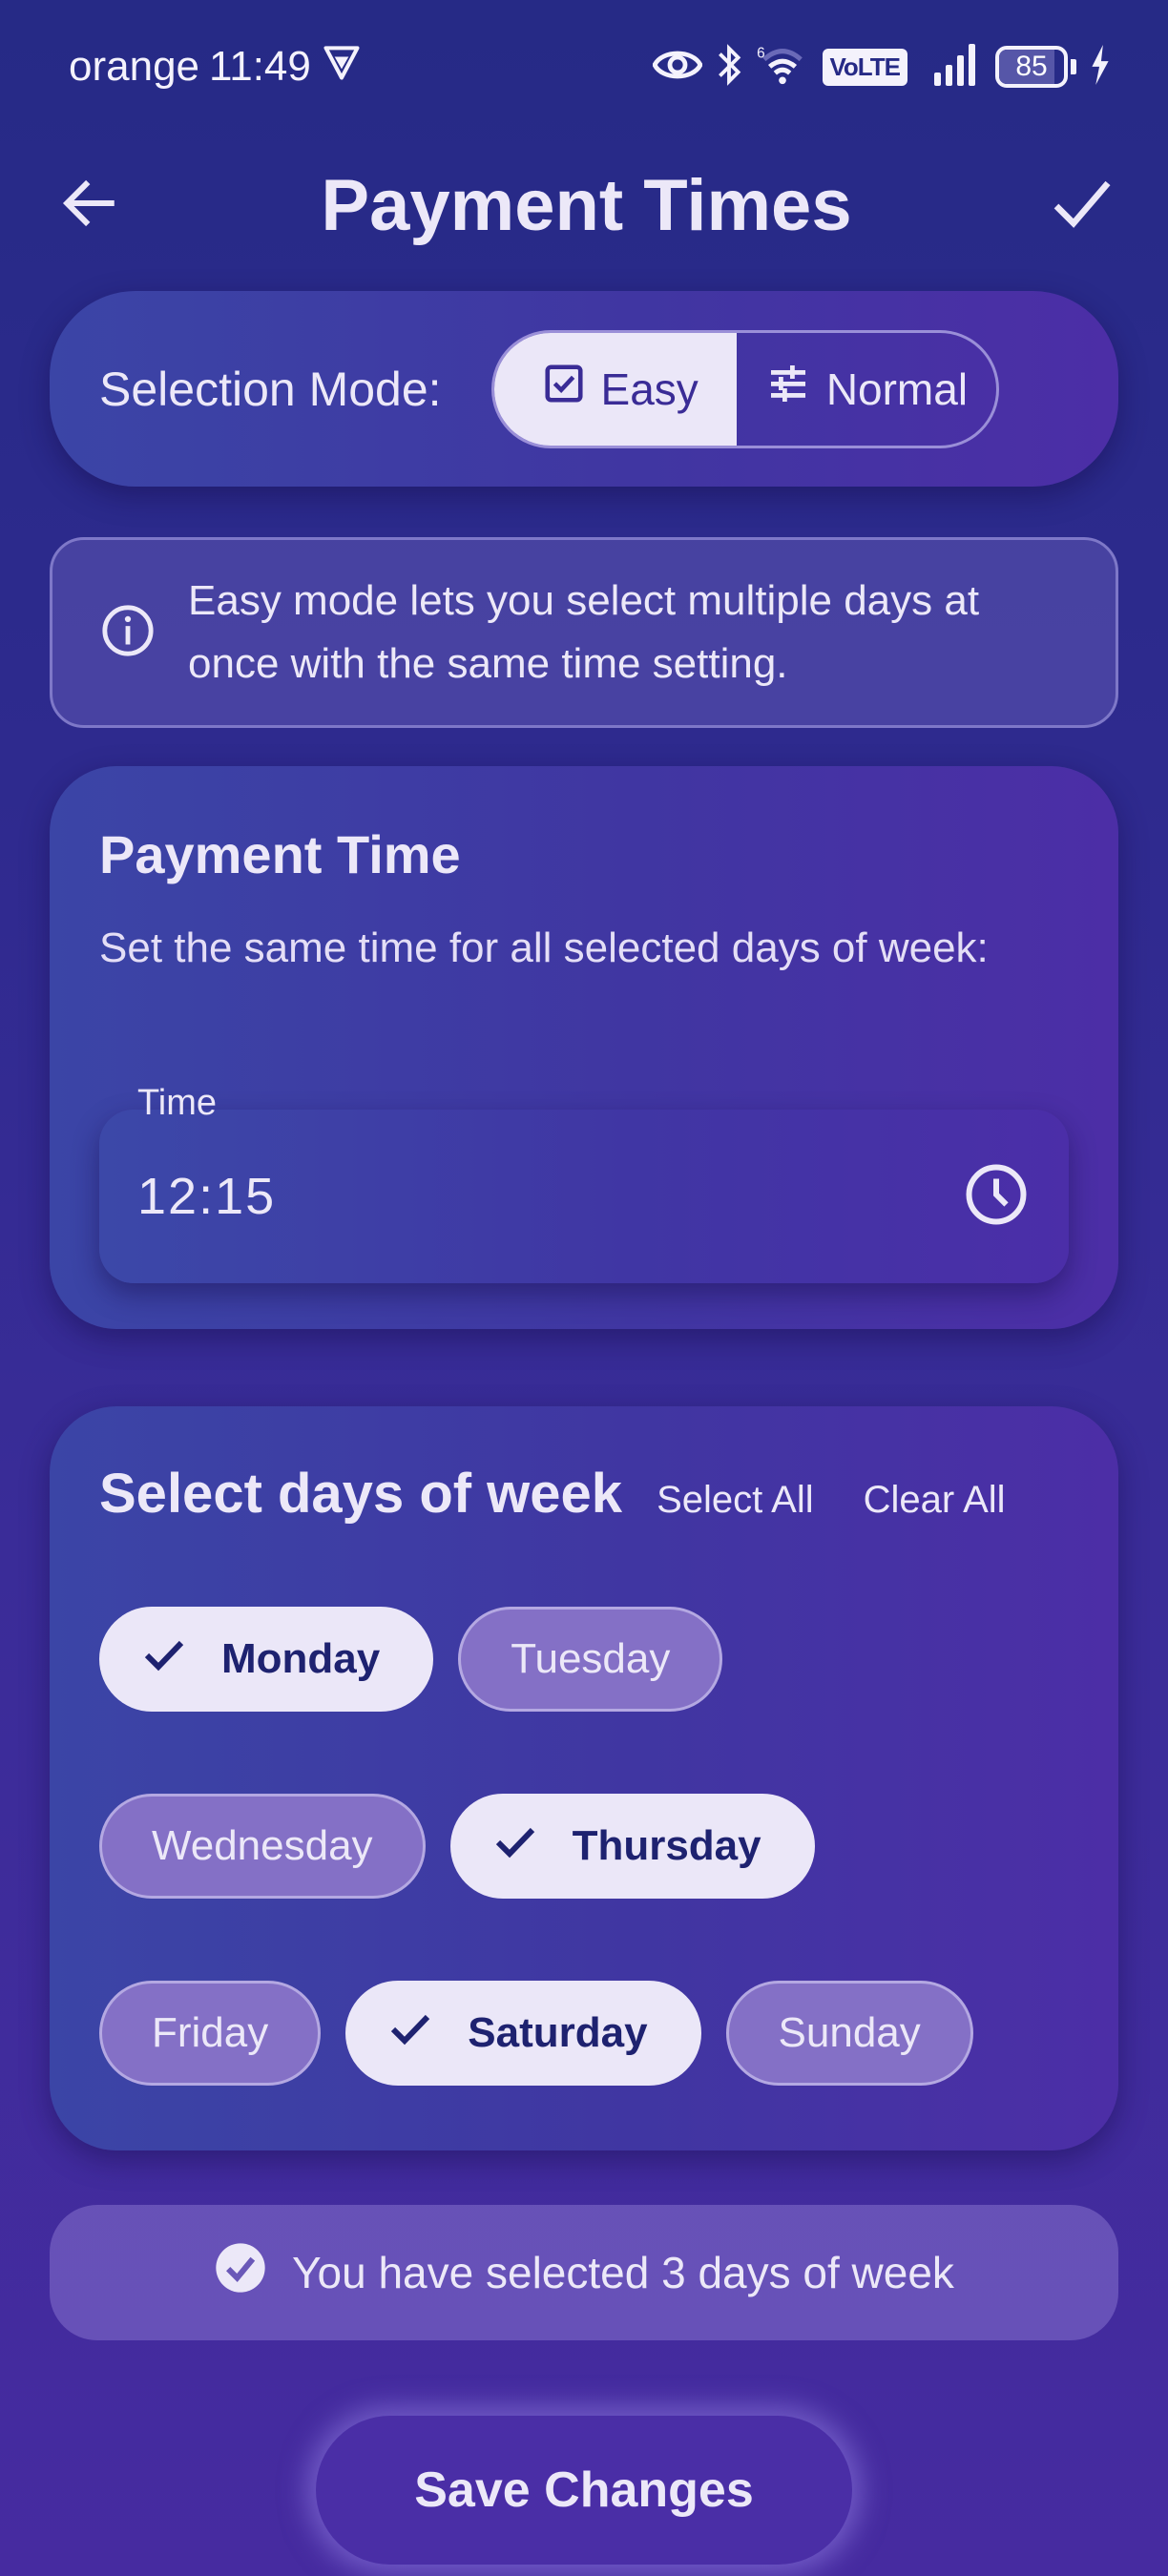 This screenshot has width=1168, height=2576. I want to click on selection-mode-label: Selection Mode:, so click(270, 389).